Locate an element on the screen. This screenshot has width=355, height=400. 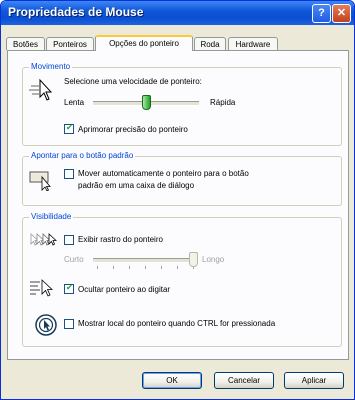
tab-opcoes-do-ponteiro: Opções do ponteiro is located at coordinates (144, 43).